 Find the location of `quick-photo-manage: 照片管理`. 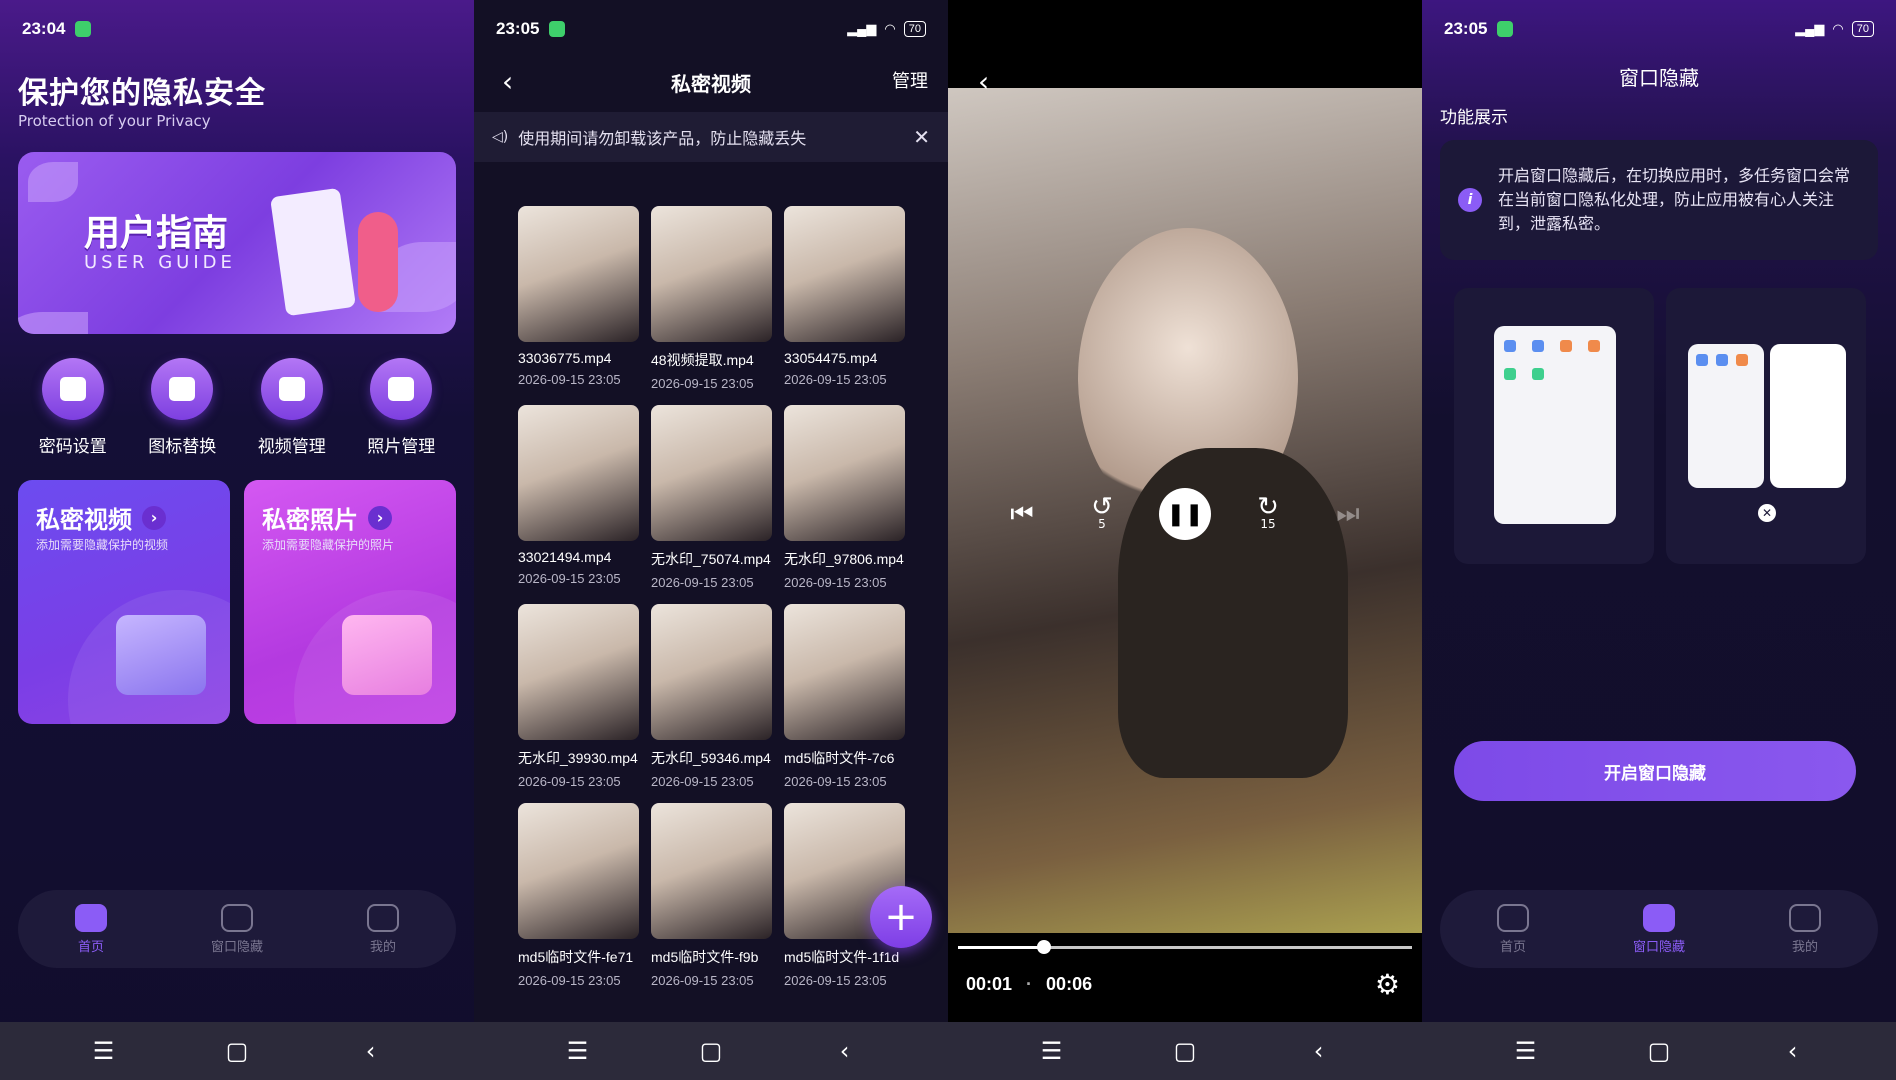

quick-photo-manage: 照片管理 is located at coordinates (401, 407).